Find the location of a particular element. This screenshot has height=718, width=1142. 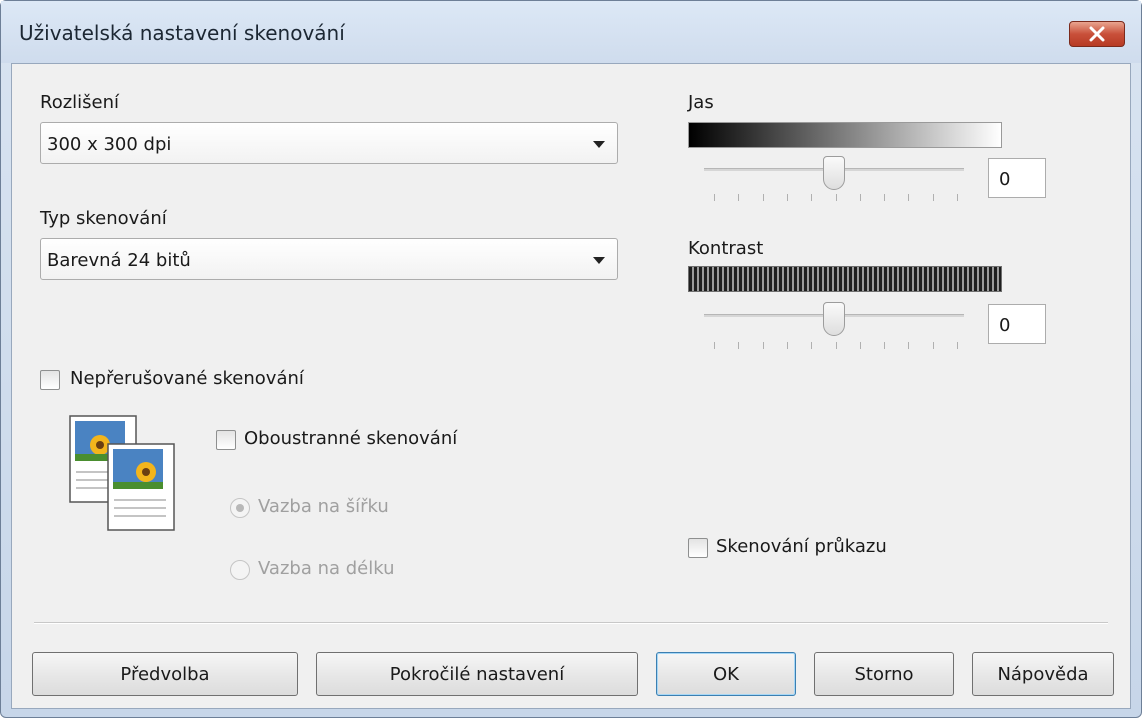

continuous-scan-label: Nepřerušované skenování is located at coordinates (187, 378).